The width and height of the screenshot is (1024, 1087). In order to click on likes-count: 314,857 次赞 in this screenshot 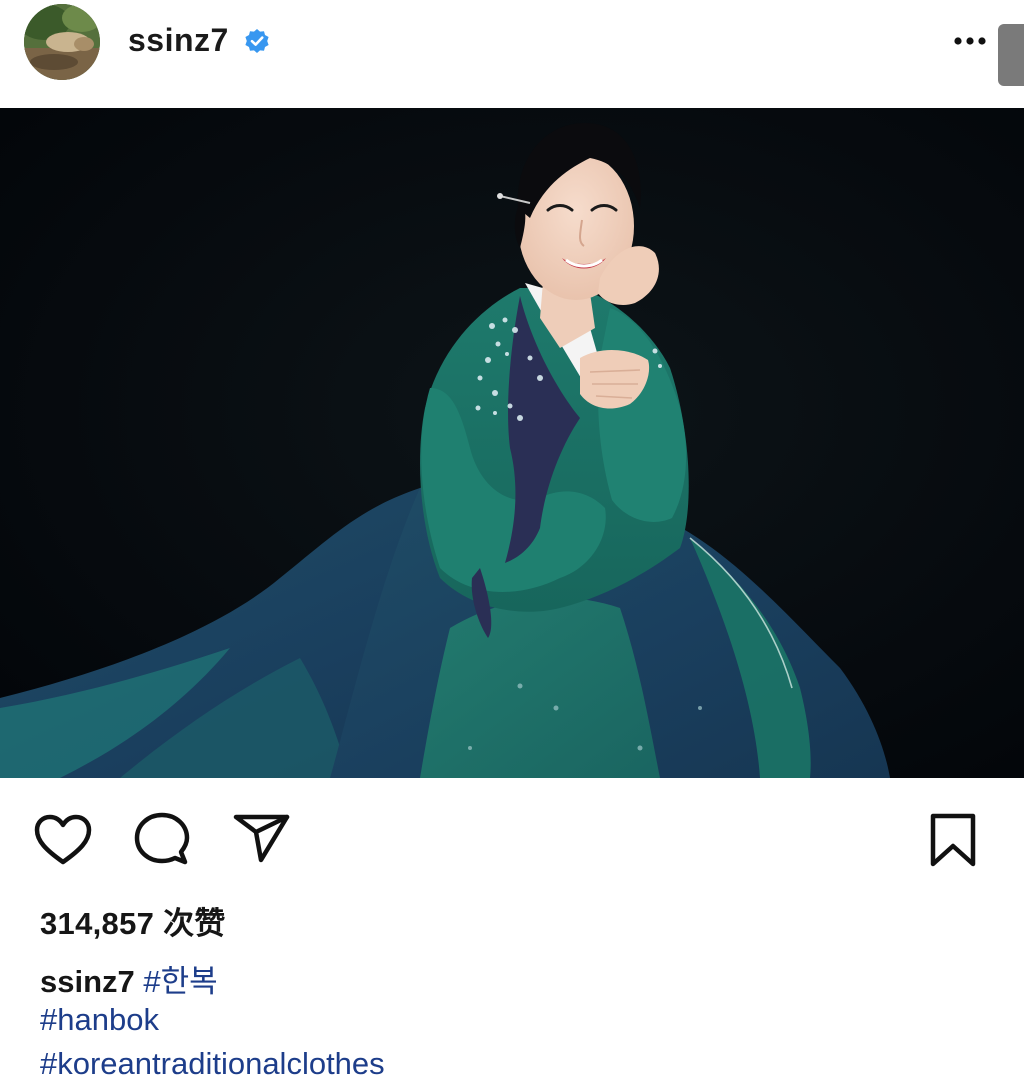, I will do `click(133, 920)`.